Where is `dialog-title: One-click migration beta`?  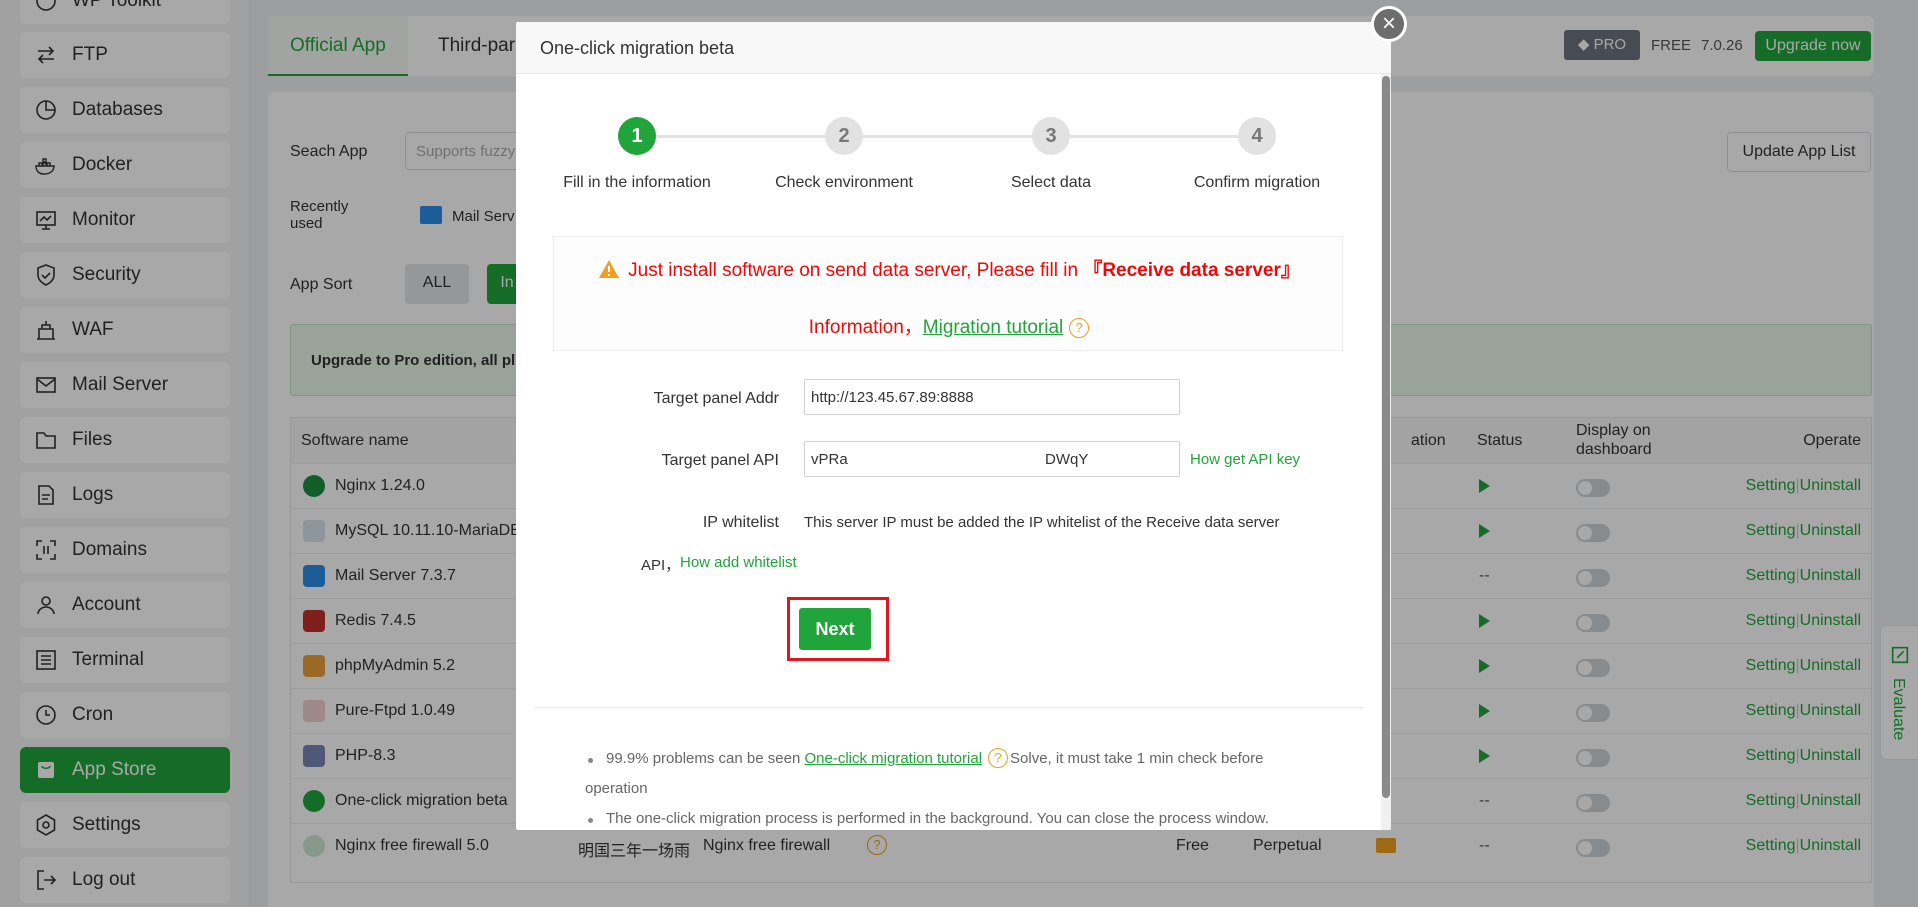
dialog-title: One-click migration beta is located at coordinates (637, 48).